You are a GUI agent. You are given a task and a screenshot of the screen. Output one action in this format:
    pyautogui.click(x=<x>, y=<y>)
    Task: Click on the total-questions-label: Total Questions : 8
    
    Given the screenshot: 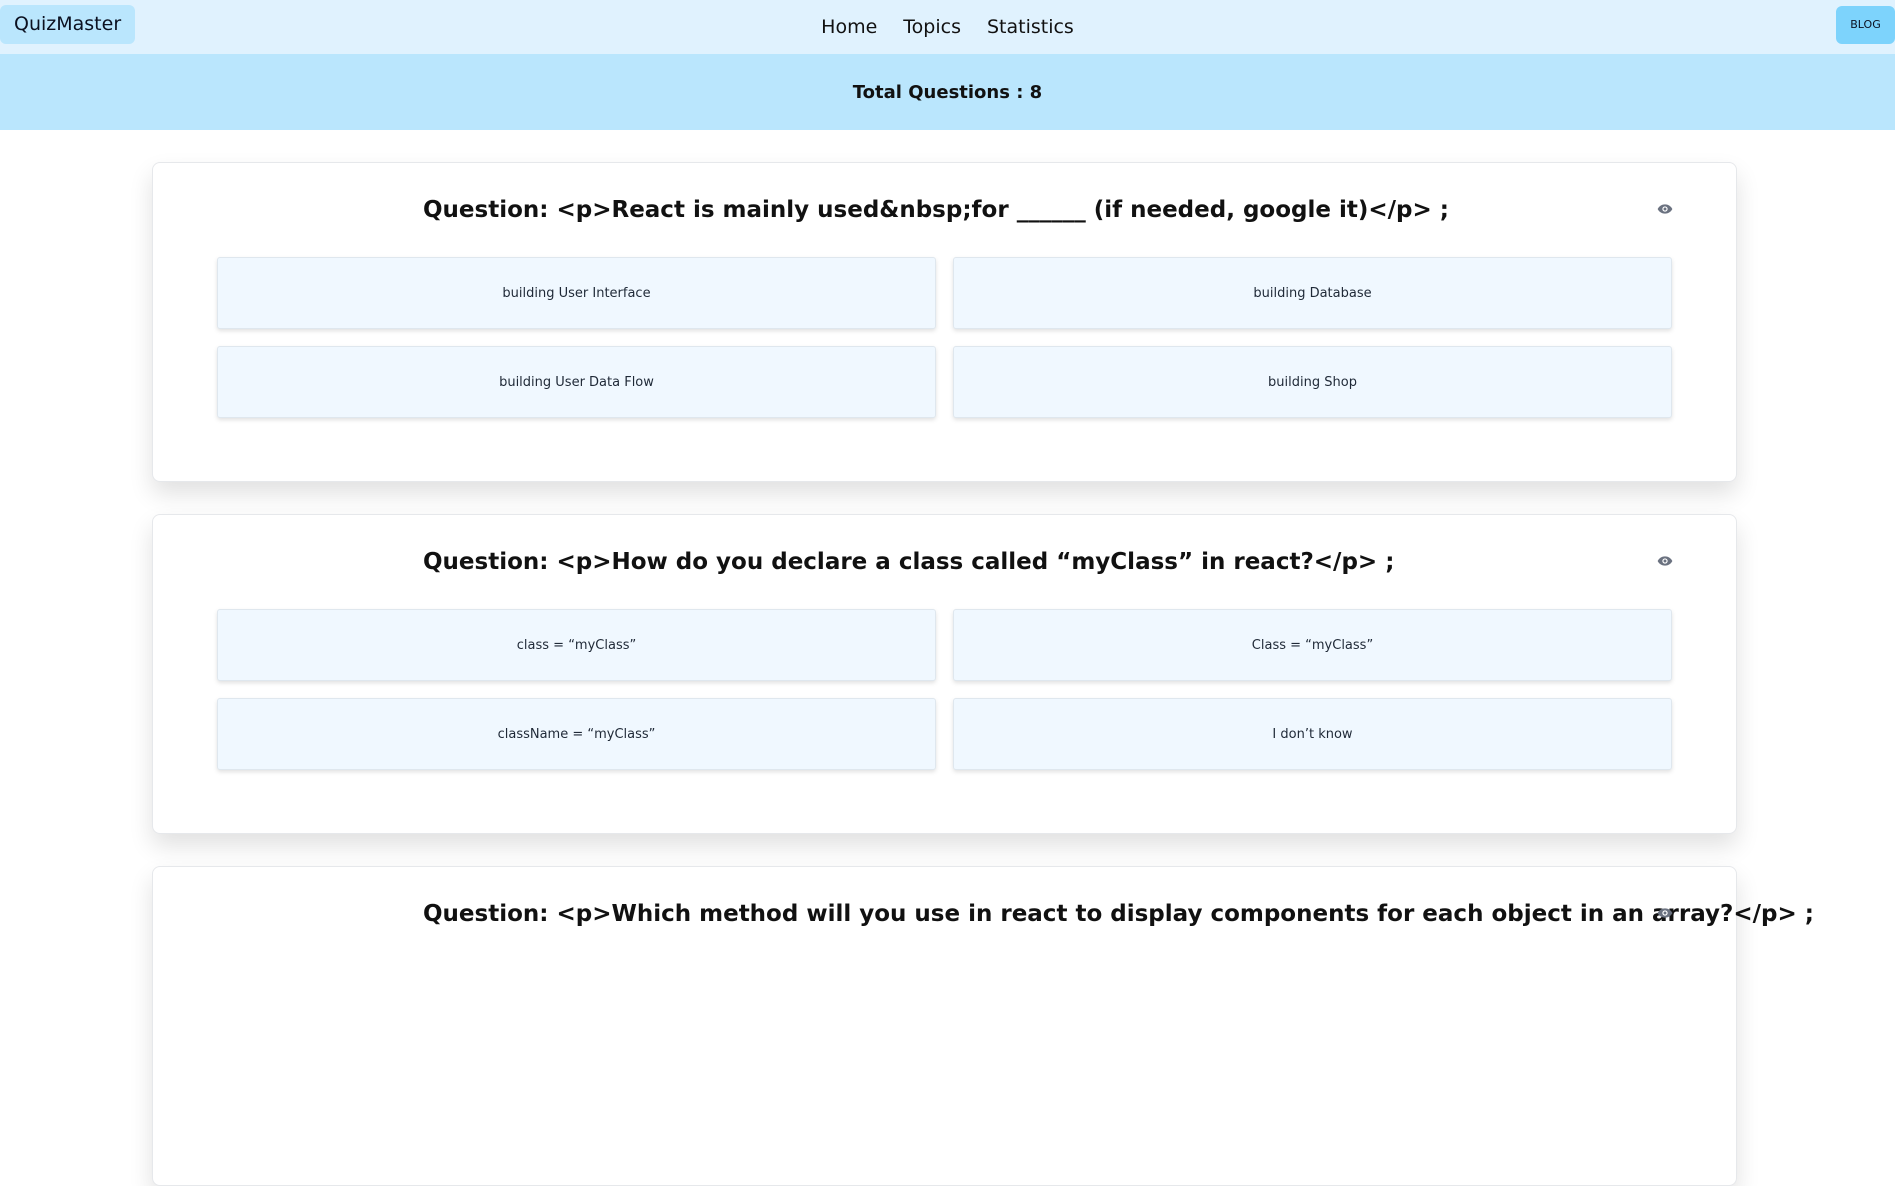 What is the action you would take?
    pyautogui.click(x=947, y=92)
    